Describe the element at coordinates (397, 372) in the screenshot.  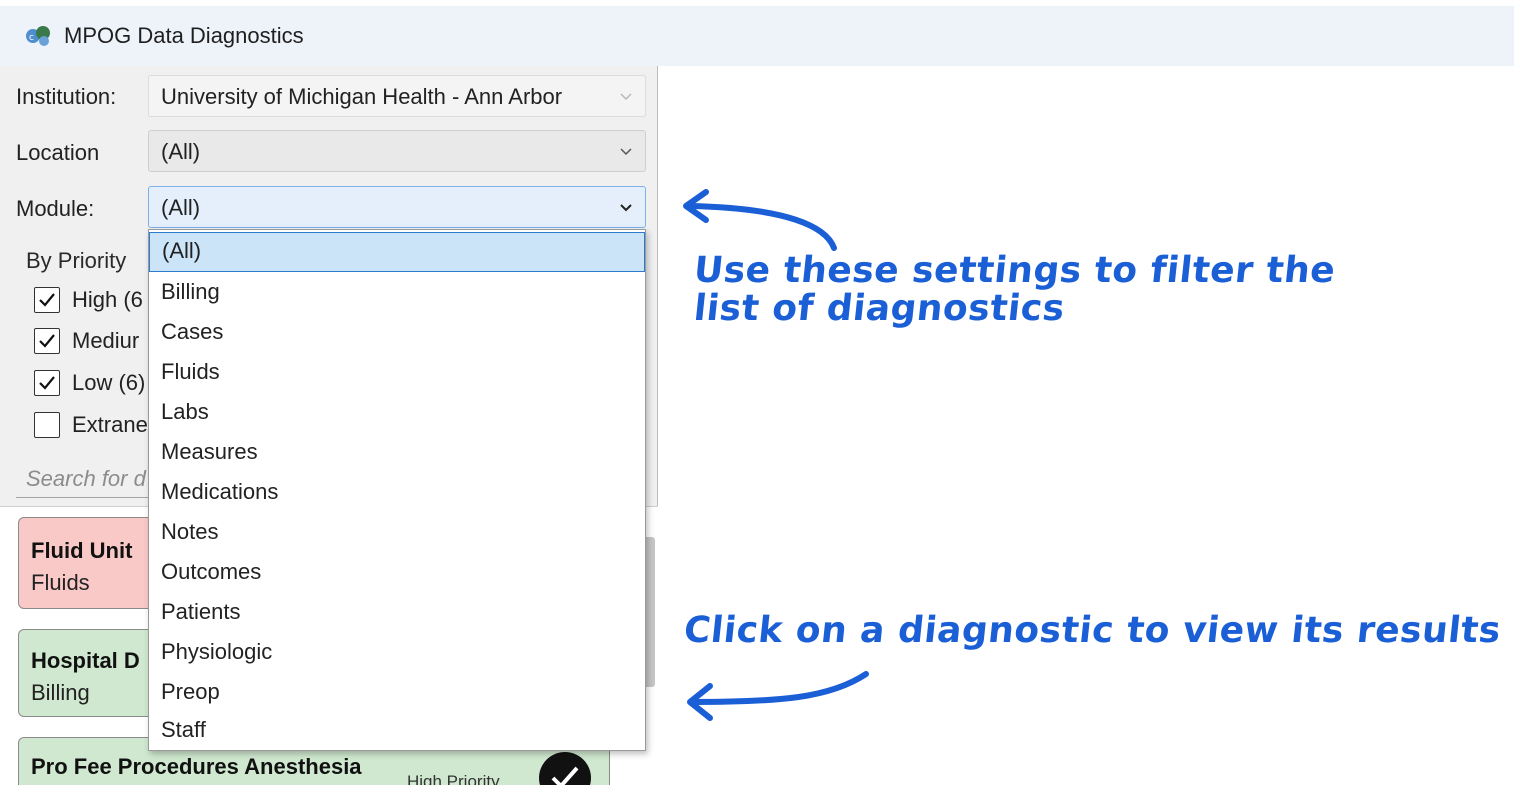
I see `dropdown-option-fluids: Fluids` at that location.